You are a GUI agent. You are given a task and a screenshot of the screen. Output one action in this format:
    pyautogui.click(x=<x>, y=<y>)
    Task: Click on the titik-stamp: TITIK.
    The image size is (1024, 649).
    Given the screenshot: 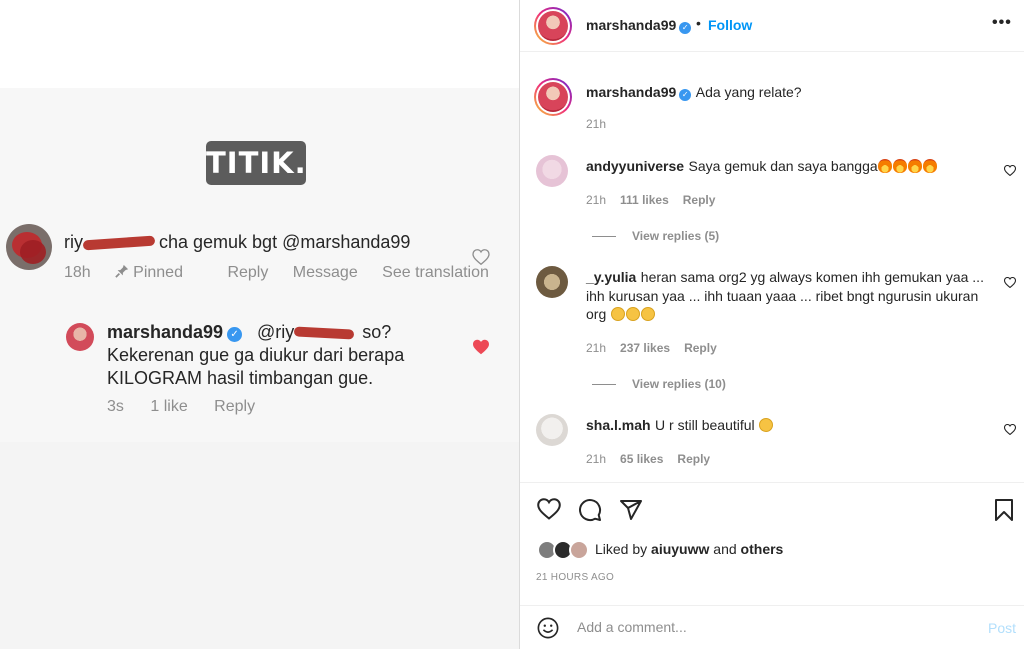 What is the action you would take?
    pyautogui.click(x=256, y=163)
    